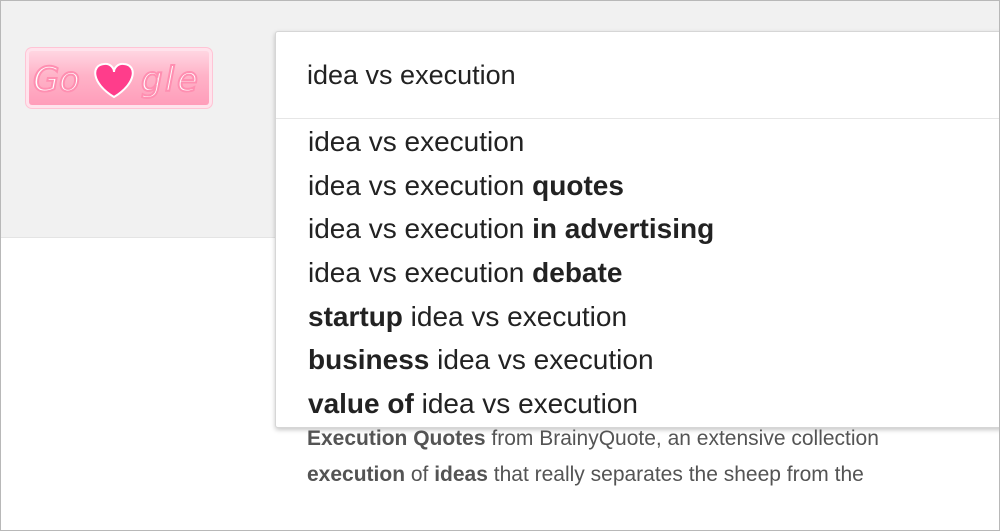  I want to click on snippet-bold-text: execution, so click(356, 474).